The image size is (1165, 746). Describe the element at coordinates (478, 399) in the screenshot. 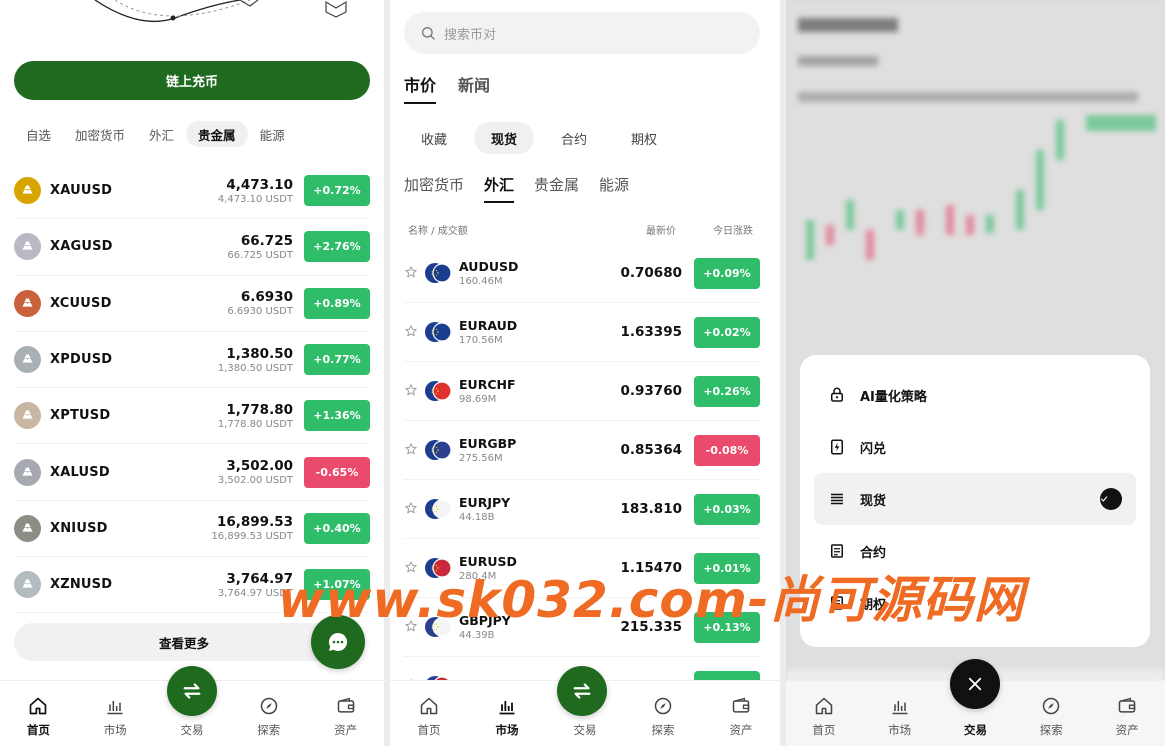

I see `volume: 98.69M` at that location.